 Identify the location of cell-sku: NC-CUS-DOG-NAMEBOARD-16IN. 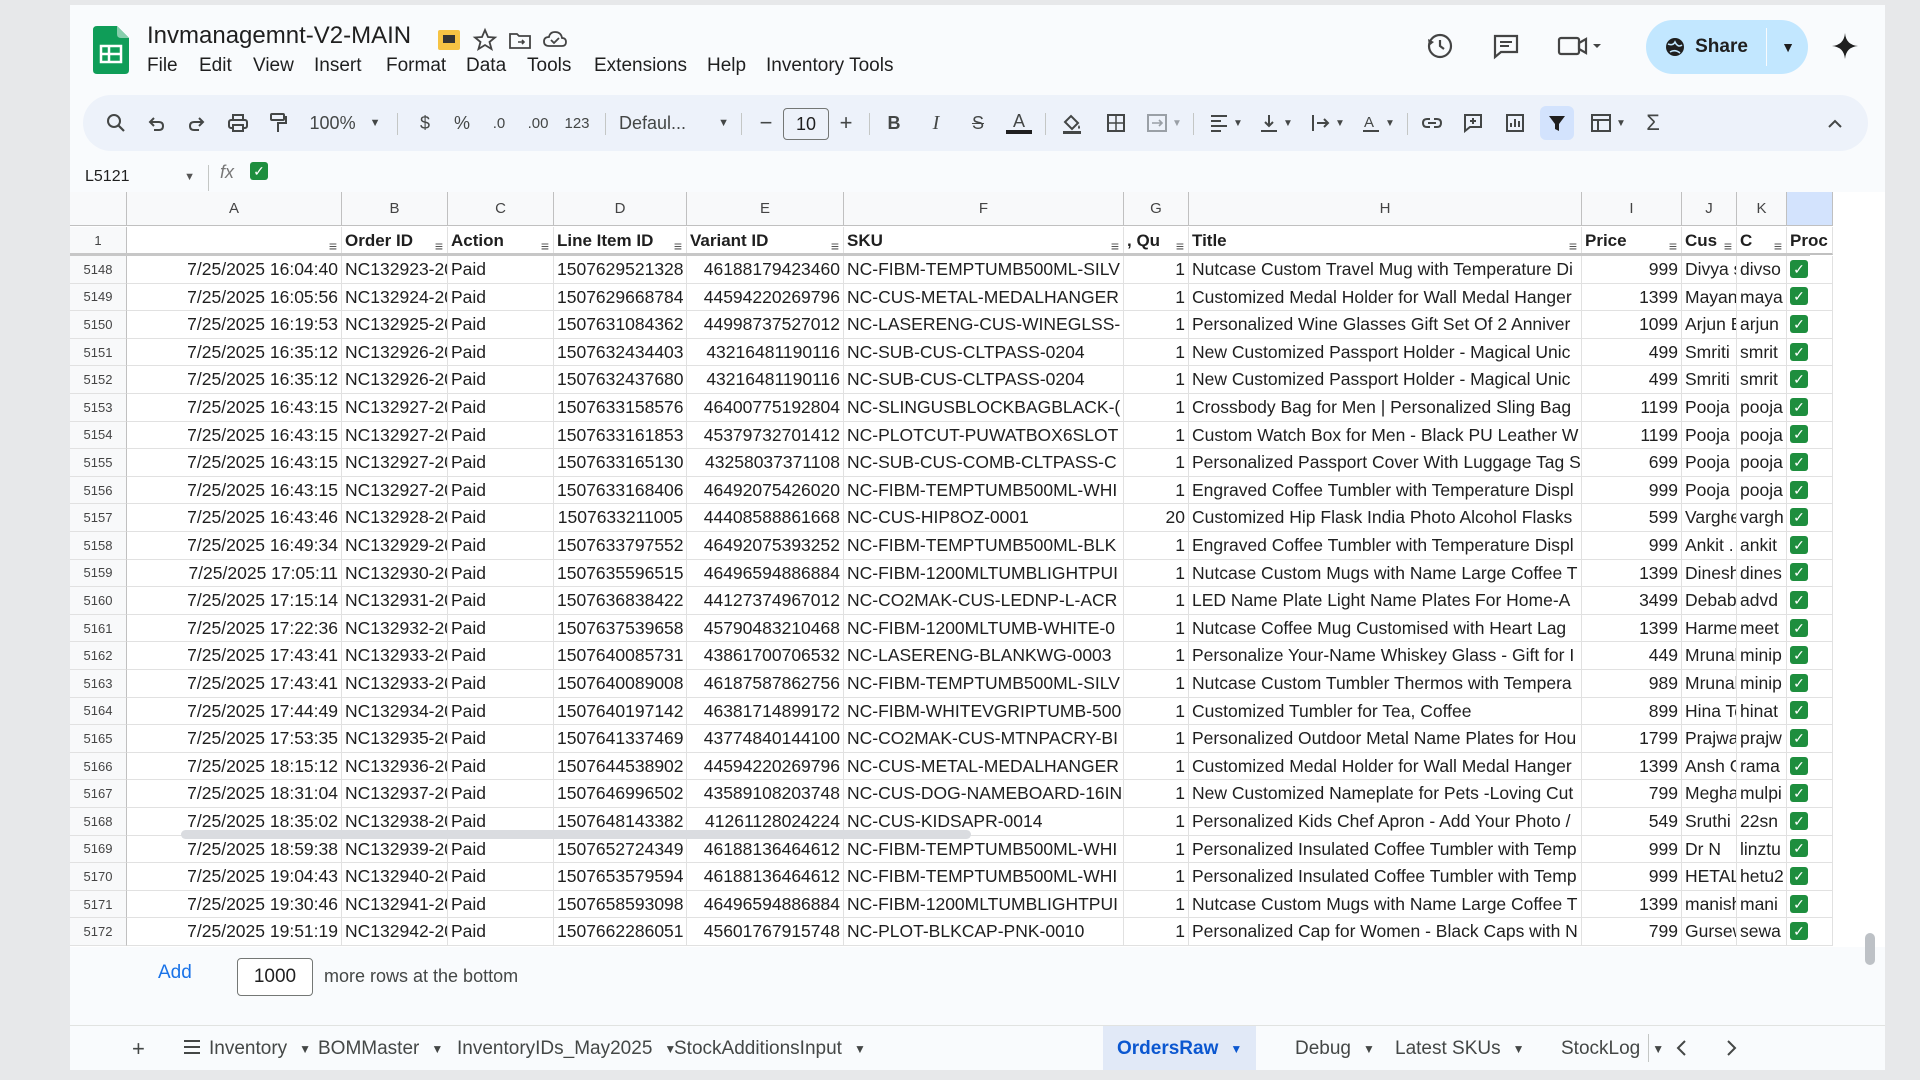
(984, 794).